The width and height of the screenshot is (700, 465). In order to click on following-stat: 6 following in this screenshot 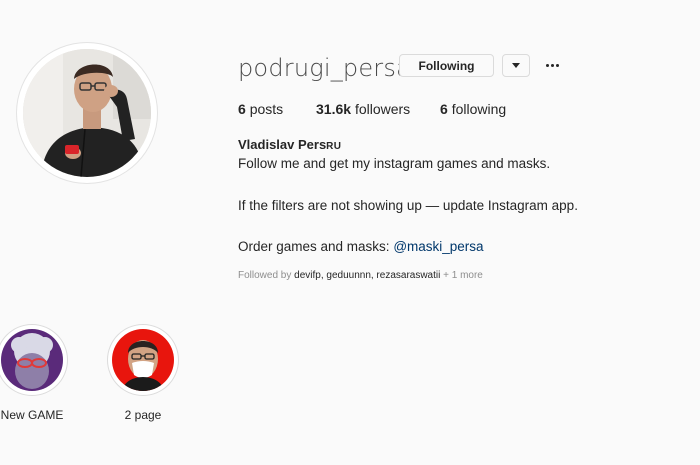, I will do `click(473, 109)`.